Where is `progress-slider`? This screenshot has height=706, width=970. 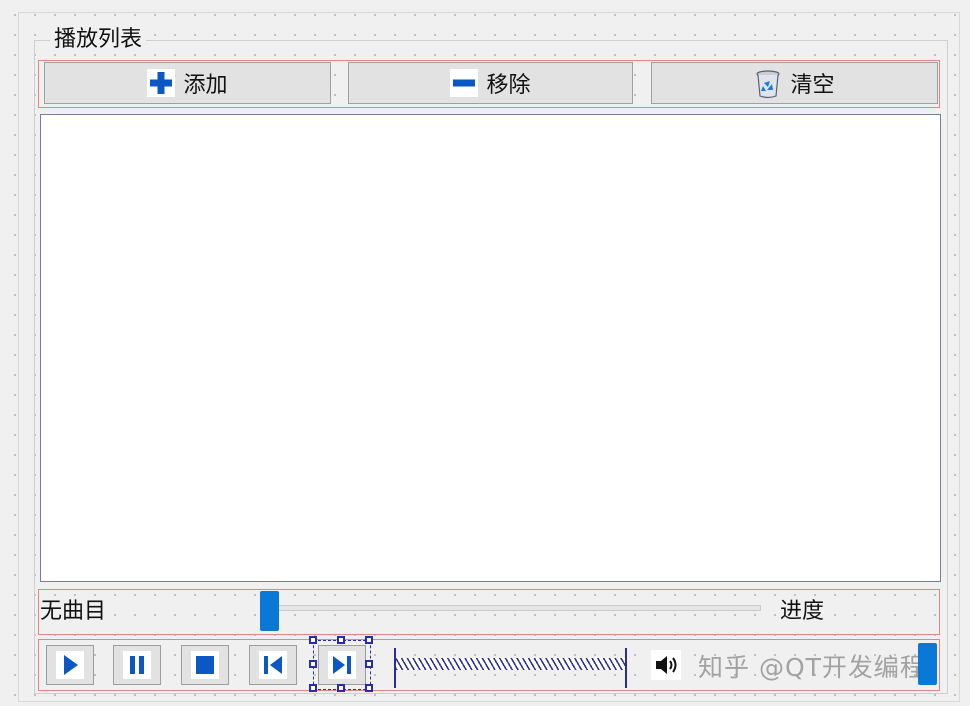
progress-slider is located at coordinates (511, 608).